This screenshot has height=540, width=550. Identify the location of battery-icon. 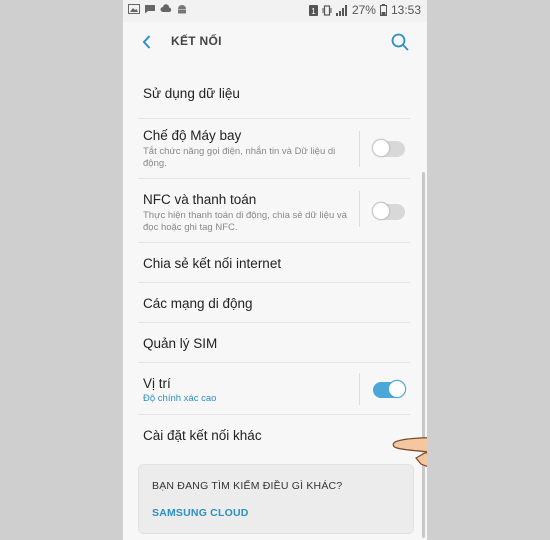
(383, 10).